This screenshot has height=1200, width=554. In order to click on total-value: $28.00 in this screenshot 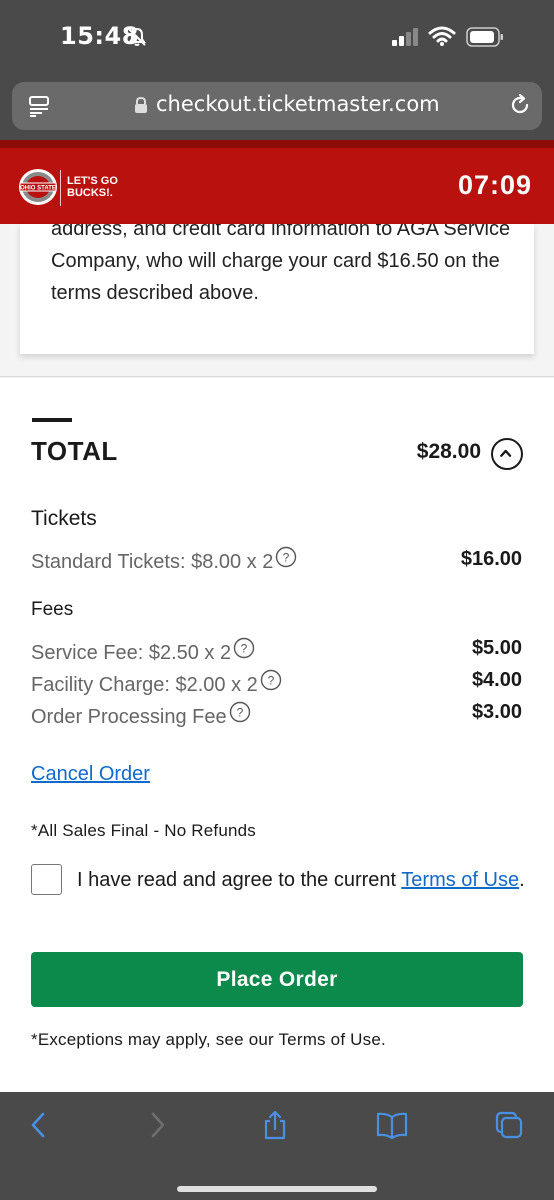, I will do `click(448, 451)`.